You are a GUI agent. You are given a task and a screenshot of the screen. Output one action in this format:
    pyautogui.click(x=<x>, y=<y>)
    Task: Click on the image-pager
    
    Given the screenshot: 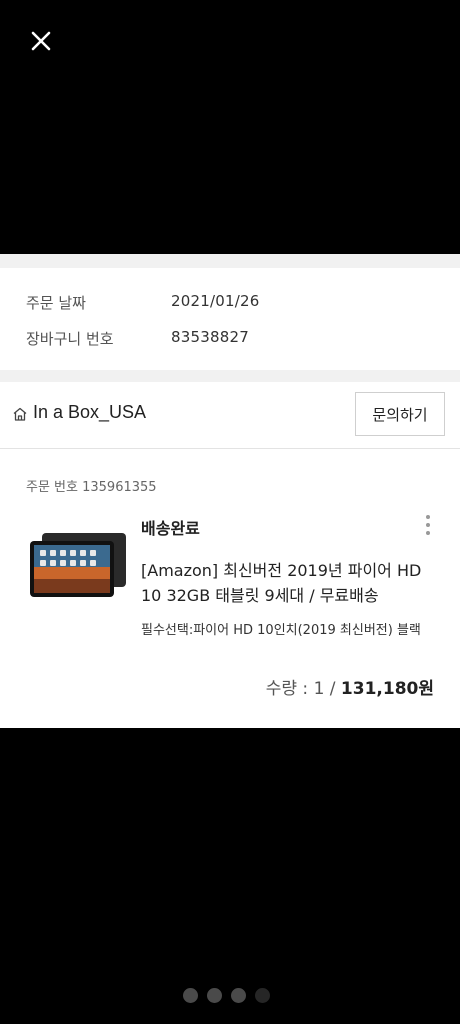 What is the action you would take?
    pyautogui.click(x=226, y=996)
    